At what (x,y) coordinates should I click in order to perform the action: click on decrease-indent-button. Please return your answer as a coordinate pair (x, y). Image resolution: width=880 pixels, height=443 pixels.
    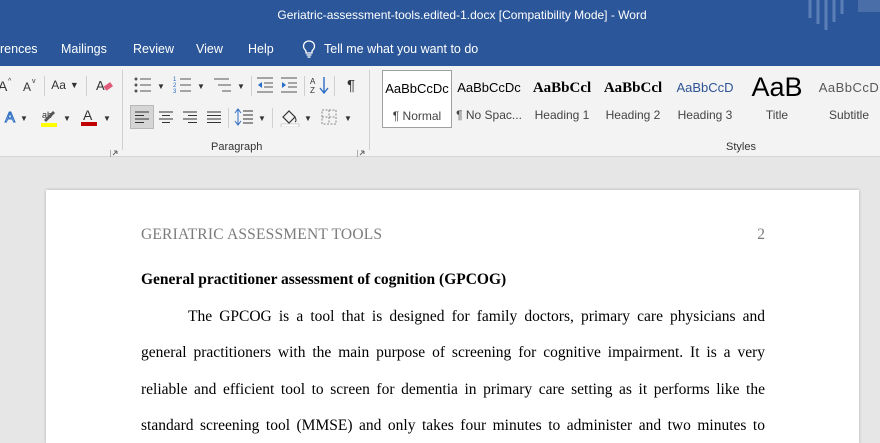
    Looking at the image, I should click on (265, 85).